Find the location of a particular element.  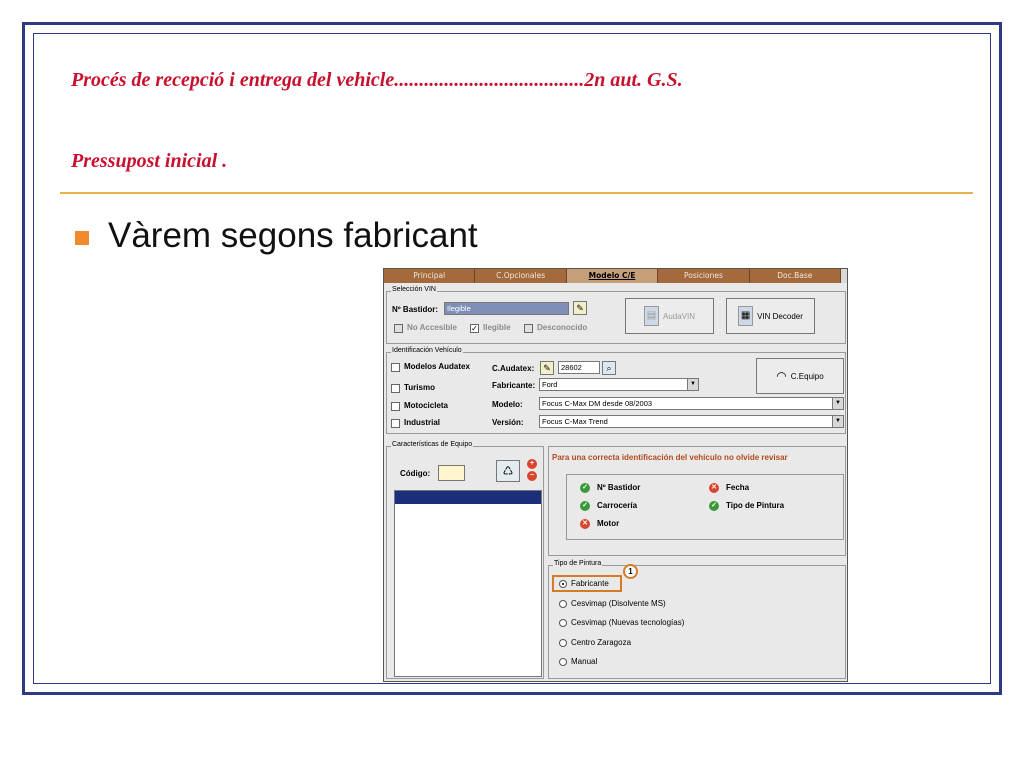

desconocido-checkbox is located at coordinates (528, 328).